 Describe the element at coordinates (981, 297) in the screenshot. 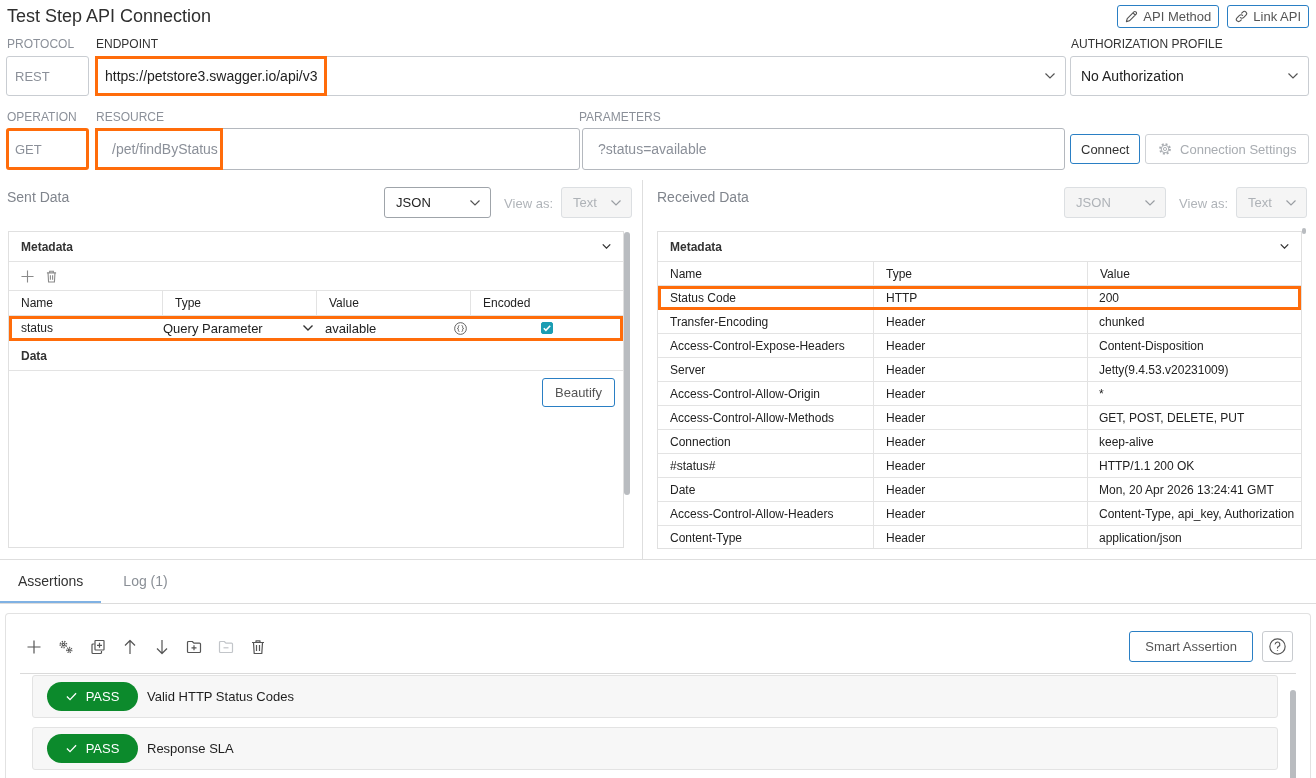

I see `table-cell: HTTP` at that location.